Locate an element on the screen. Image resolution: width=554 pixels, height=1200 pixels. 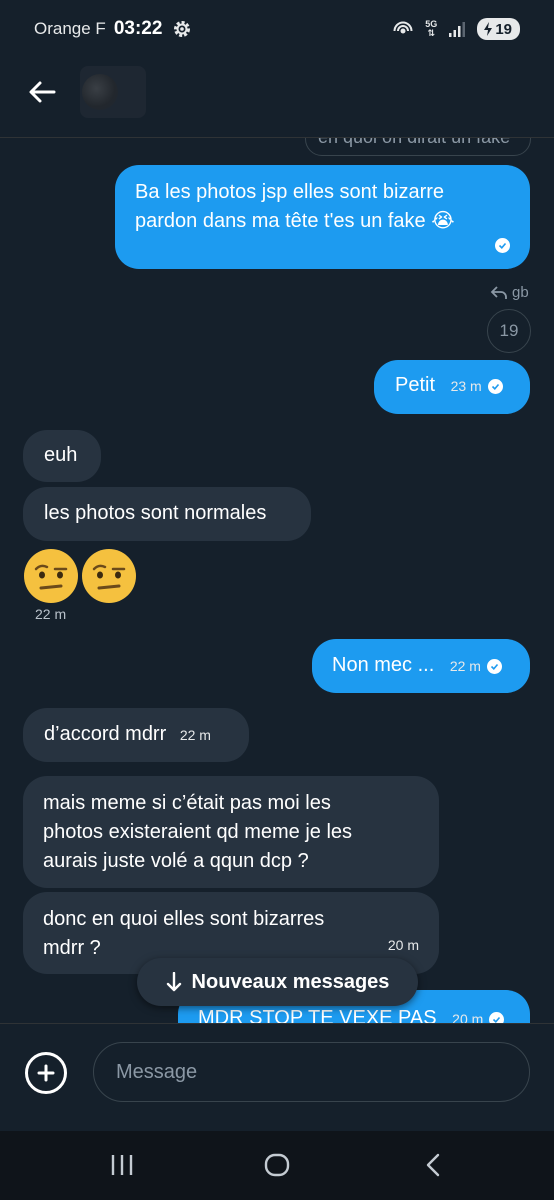
reply-user: gb is located at coordinates (520, 292).